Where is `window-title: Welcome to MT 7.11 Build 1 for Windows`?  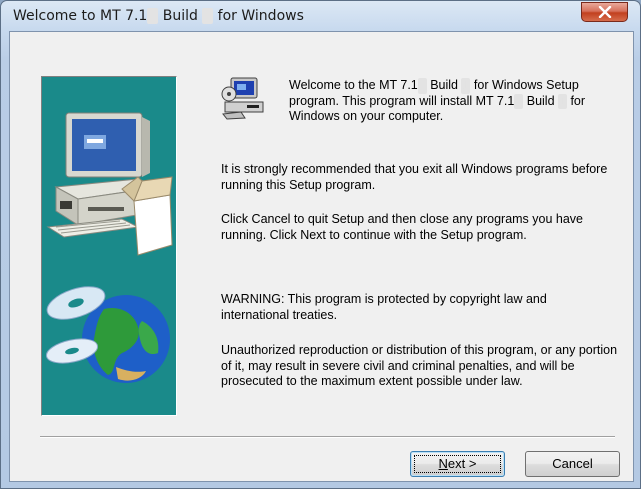 window-title: Welcome to MT 7.11 Build 1 for Windows is located at coordinates (158, 16).